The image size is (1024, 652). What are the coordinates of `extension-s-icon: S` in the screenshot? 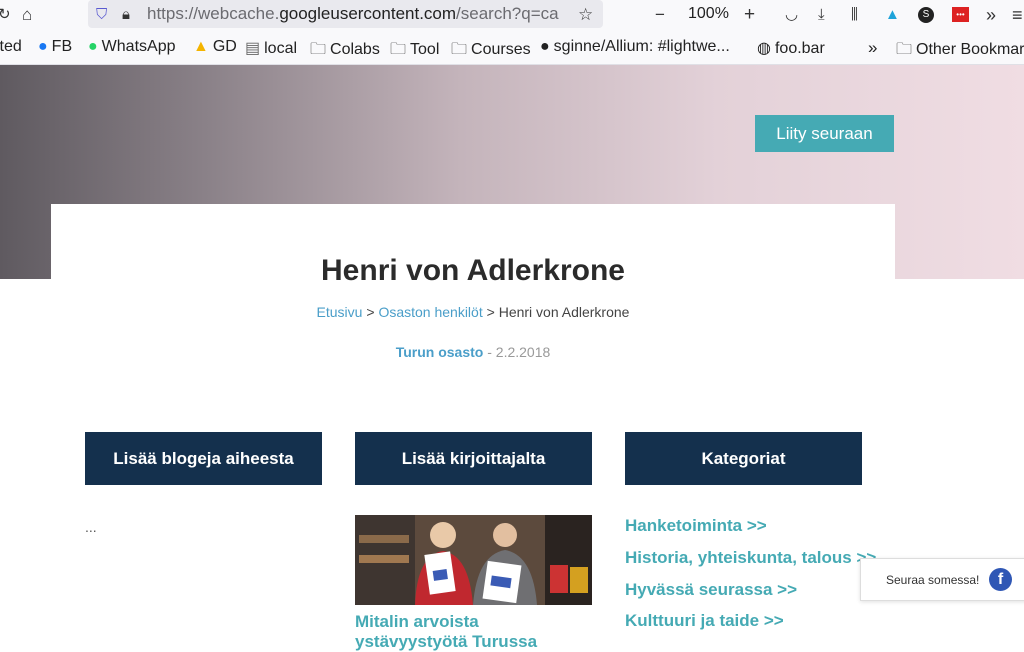 It's located at (926, 15).